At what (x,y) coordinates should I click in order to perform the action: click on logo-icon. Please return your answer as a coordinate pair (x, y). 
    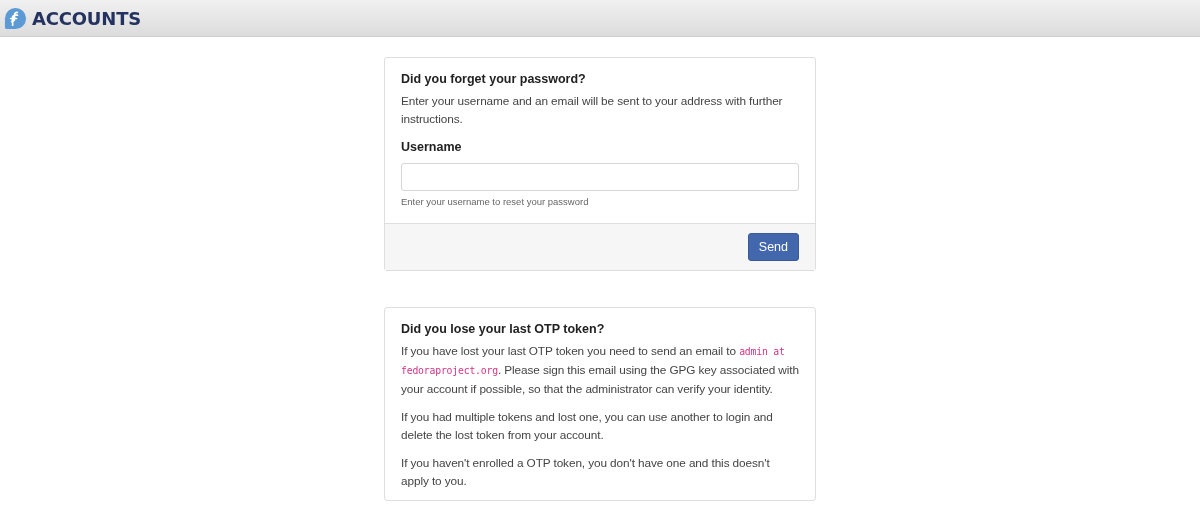
    Looking at the image, I should click on (15, 18).